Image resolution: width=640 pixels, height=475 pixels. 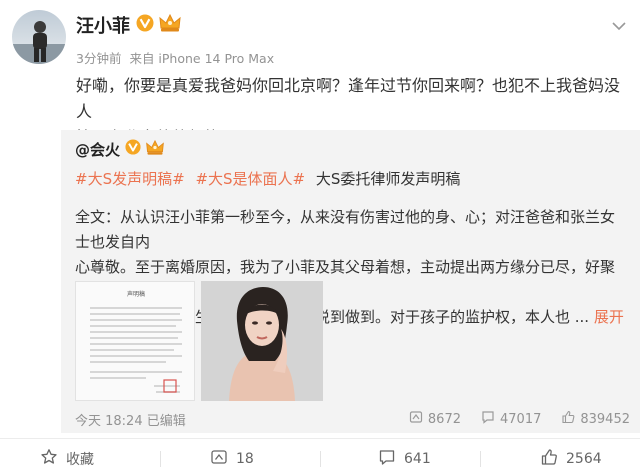 I want to click on repost-share-count: 8672, so click(x=435, y=419).